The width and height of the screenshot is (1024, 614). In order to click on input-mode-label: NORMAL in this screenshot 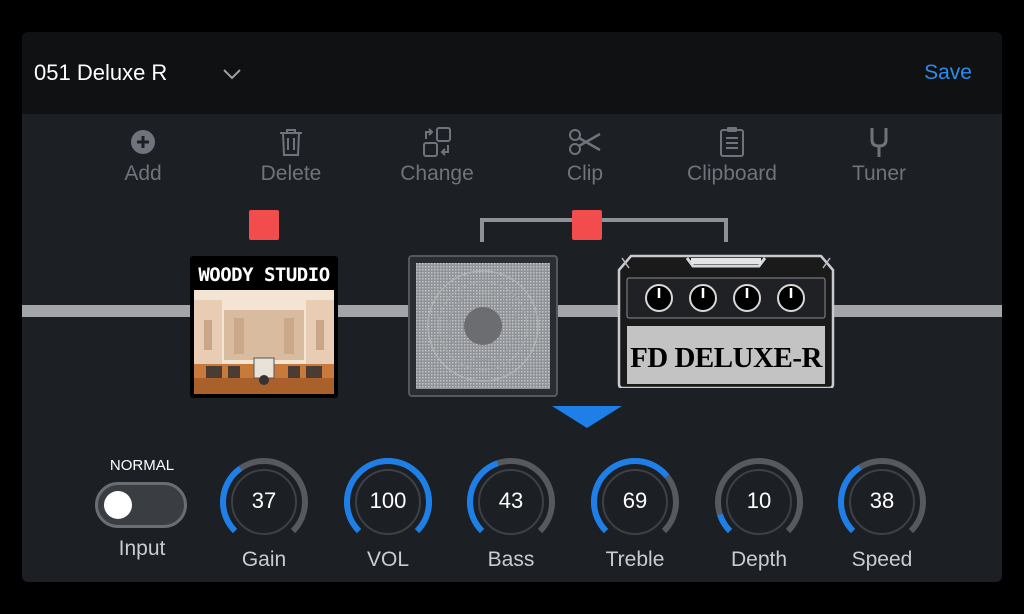, I will do `click(142, 465)`.